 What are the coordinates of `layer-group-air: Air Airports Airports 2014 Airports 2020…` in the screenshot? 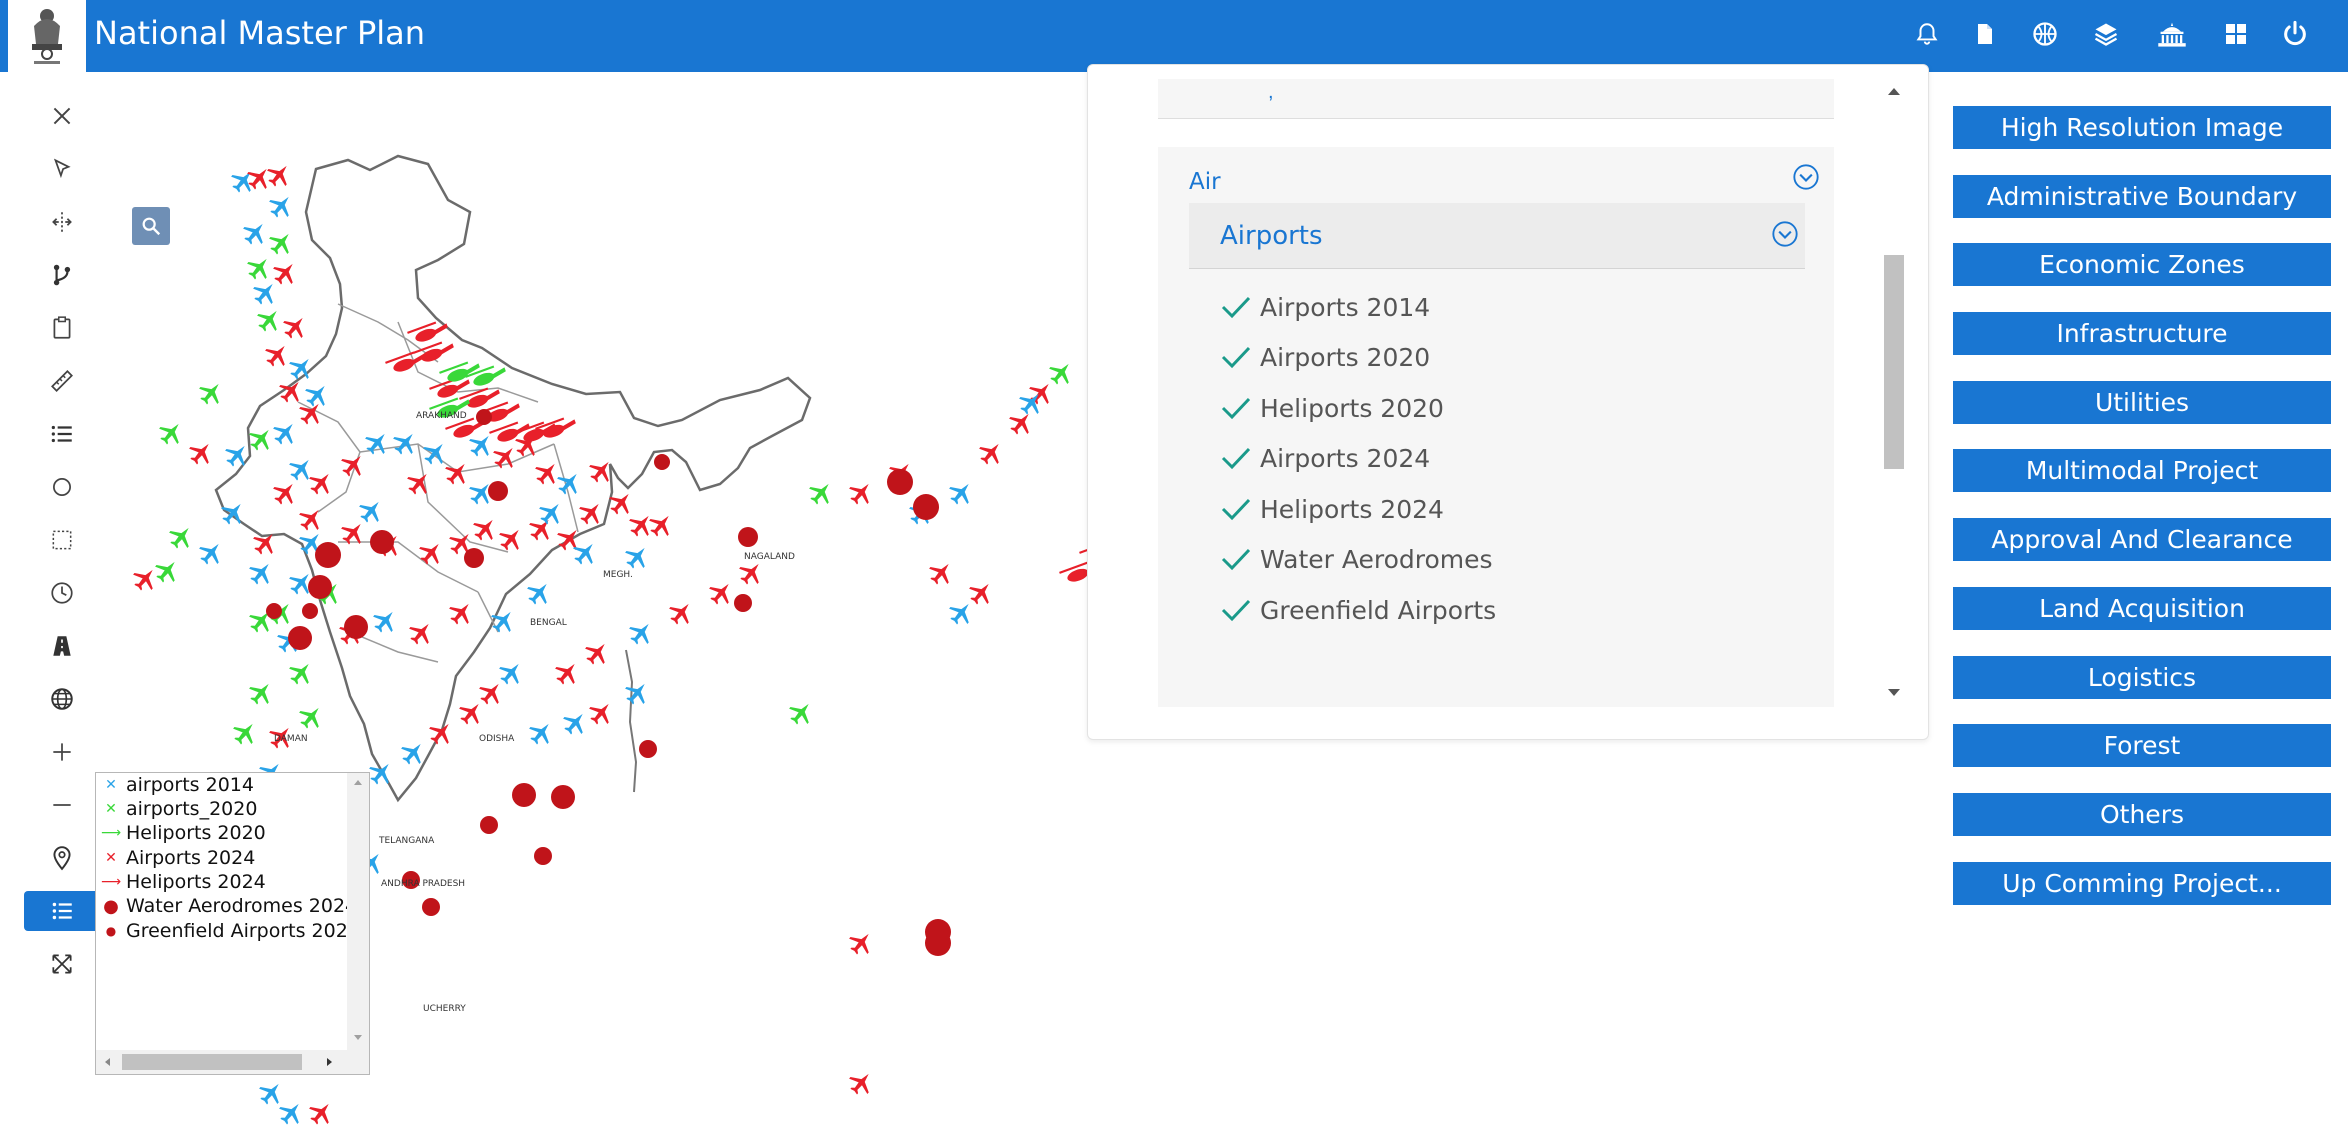 It's located at (1496, 427).